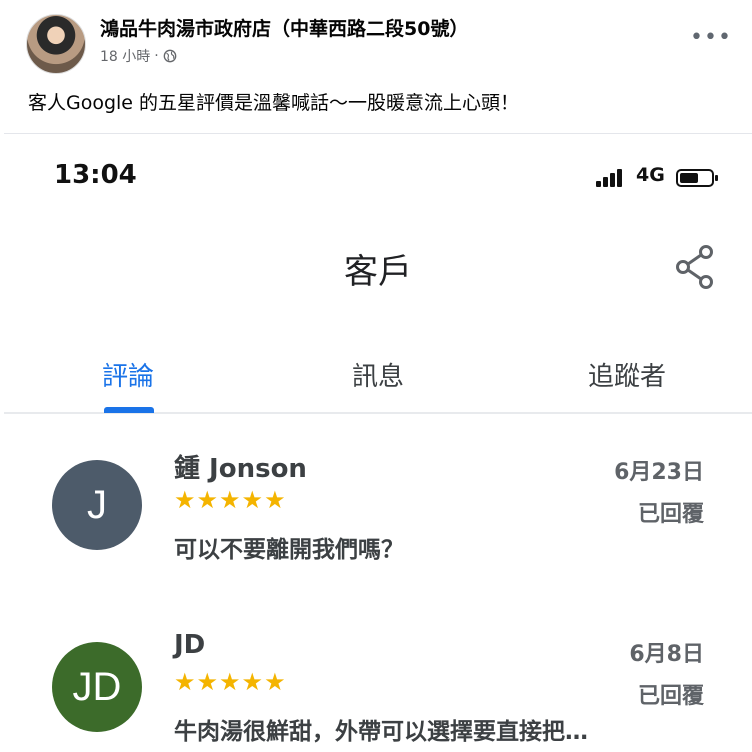 The image size is (752, 752). I want to click on post-time: 18 小時, so click(125, 56).